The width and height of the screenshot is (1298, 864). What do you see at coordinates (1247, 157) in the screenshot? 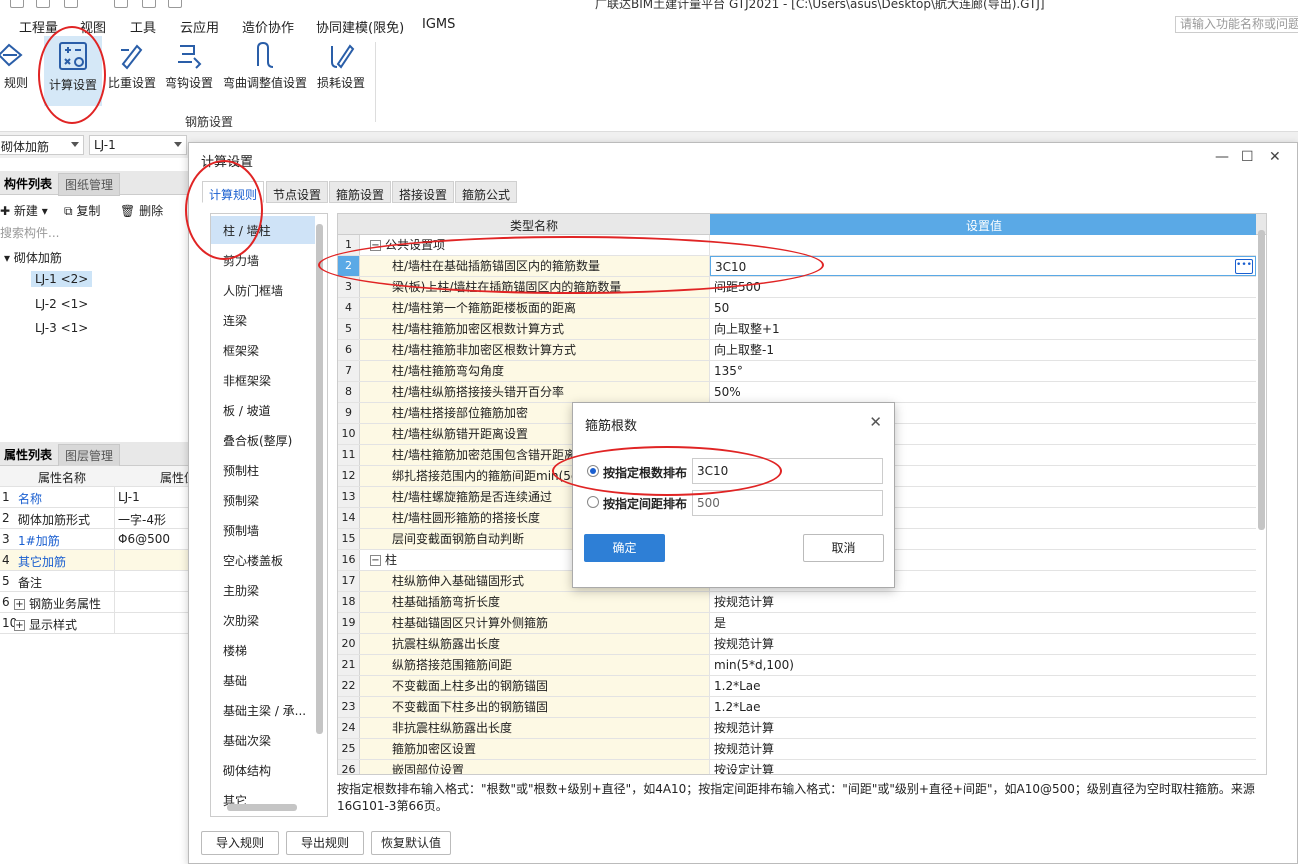
I see `maximize-icon: ☐` at bounding box center [1247, 157].